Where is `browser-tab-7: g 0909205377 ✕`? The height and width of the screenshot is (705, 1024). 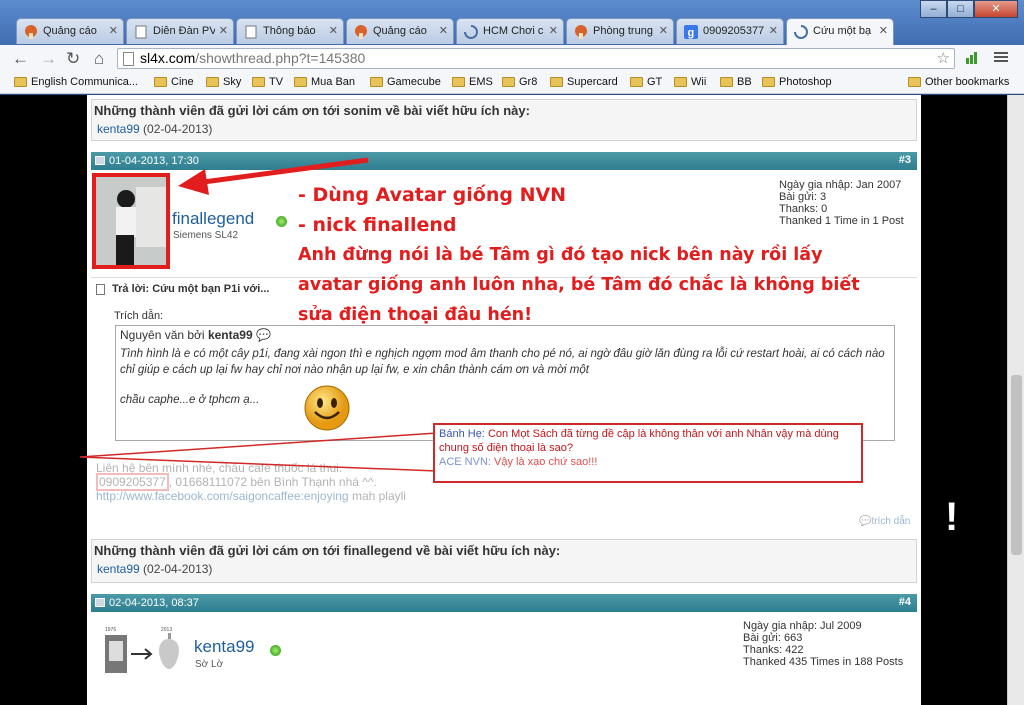 browser-tab-7: g 0909205377 ✕ is located at coordinates (730, 31).